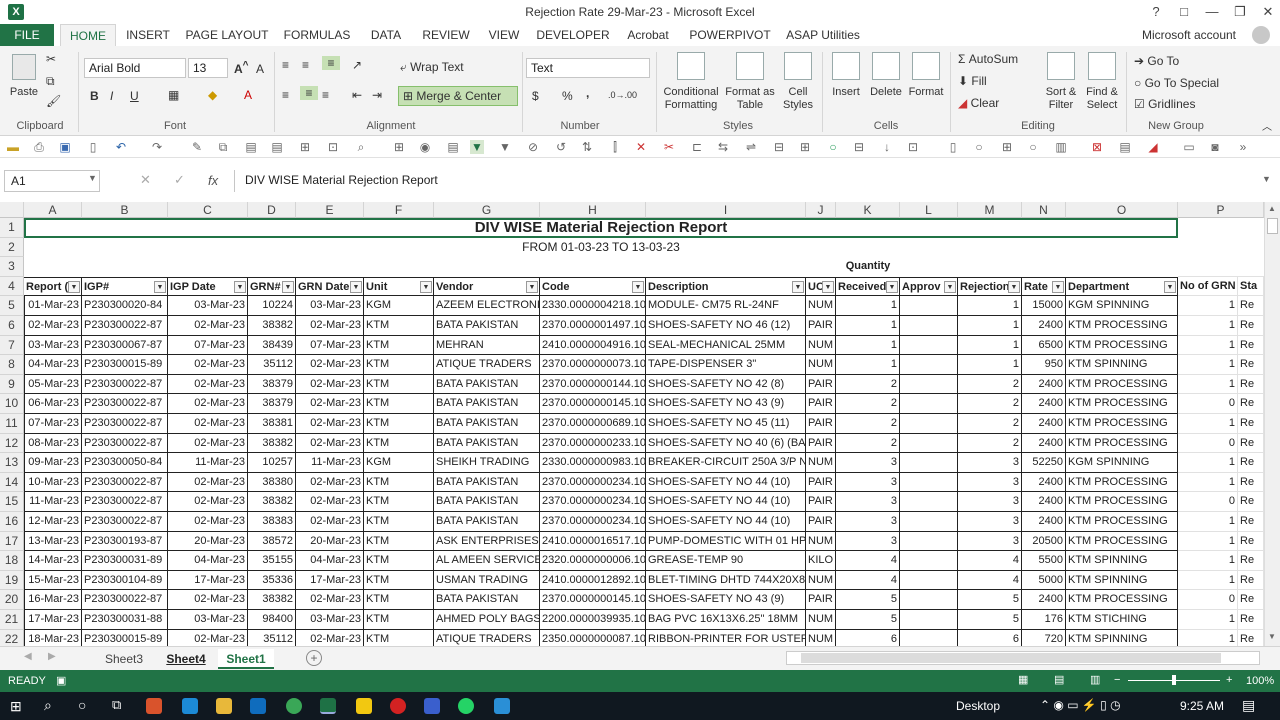 This screenshot has height=720, width=1280. What do you see at coordinates (51, 59) in the screenshot?
I see `cut-icon: ✂` at bounding box center [51, 59].